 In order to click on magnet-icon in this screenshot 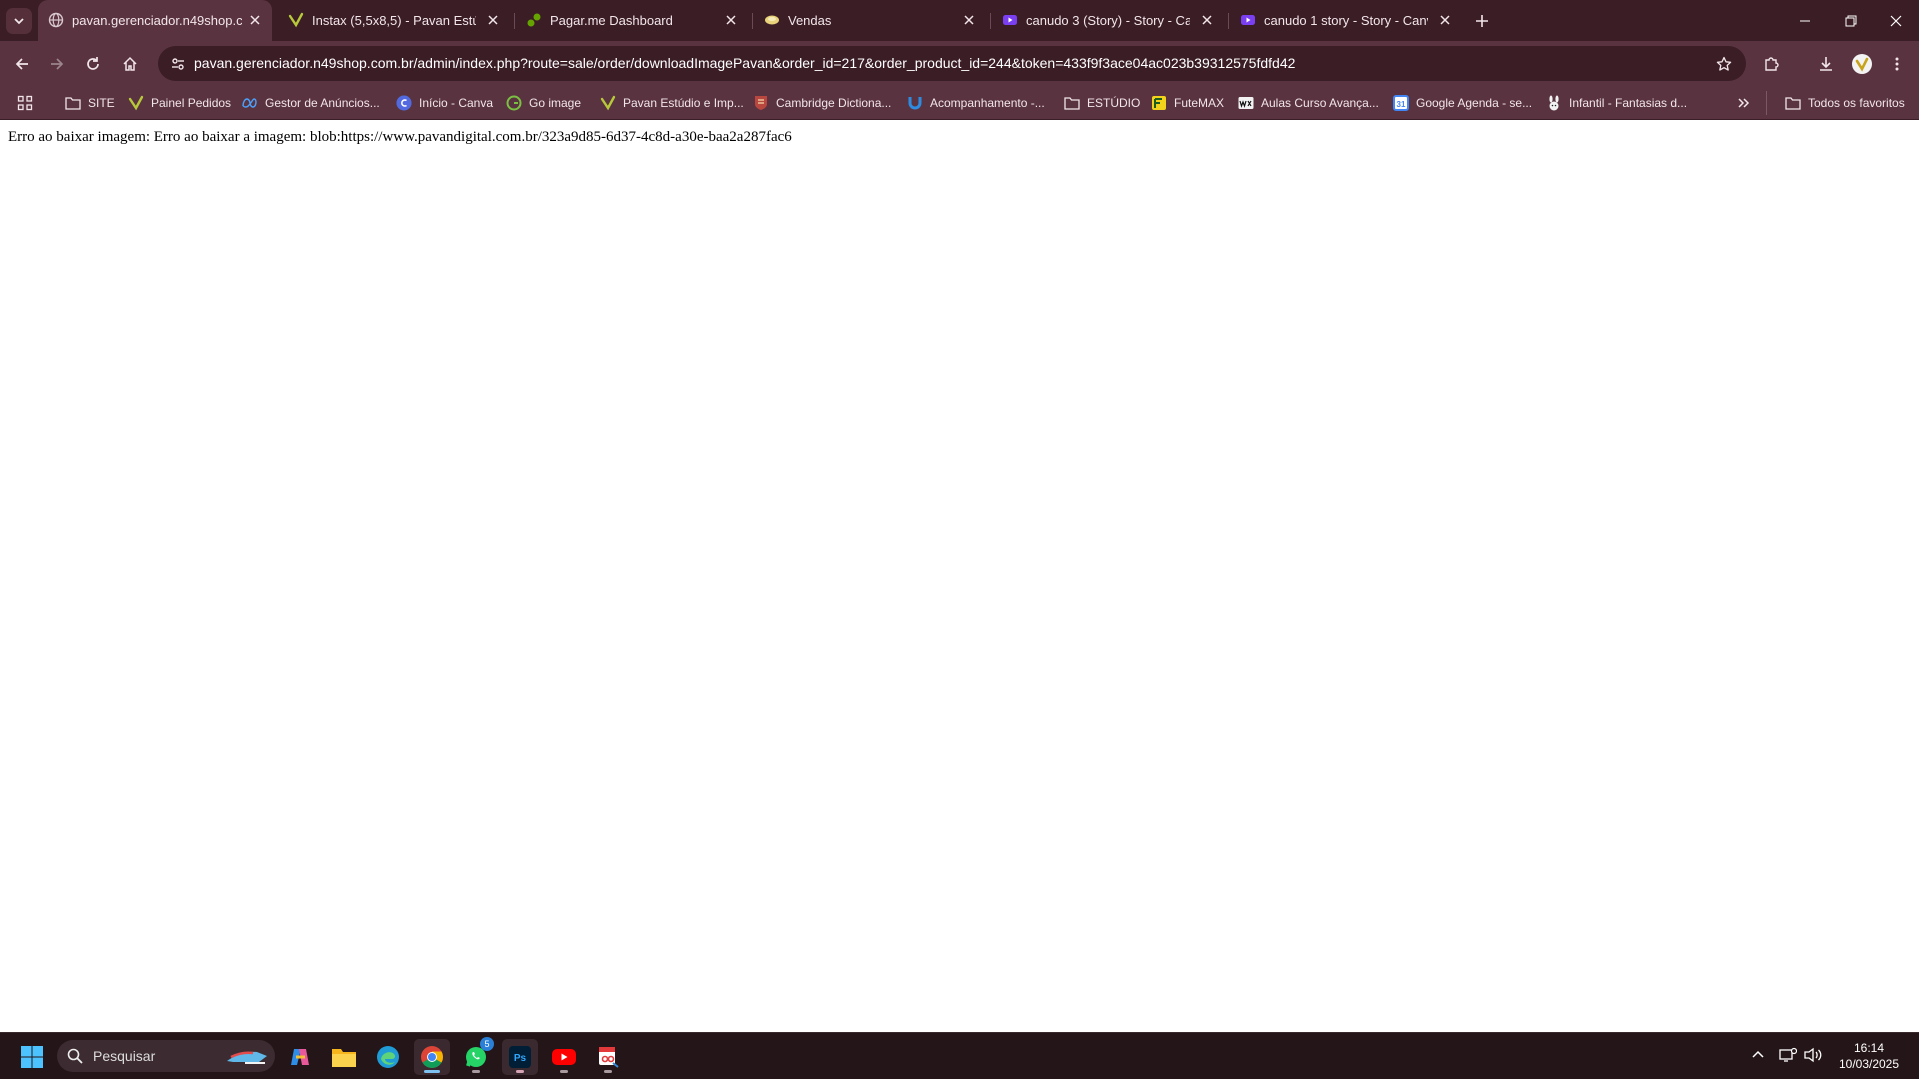, I will do `click(915, 103)`.